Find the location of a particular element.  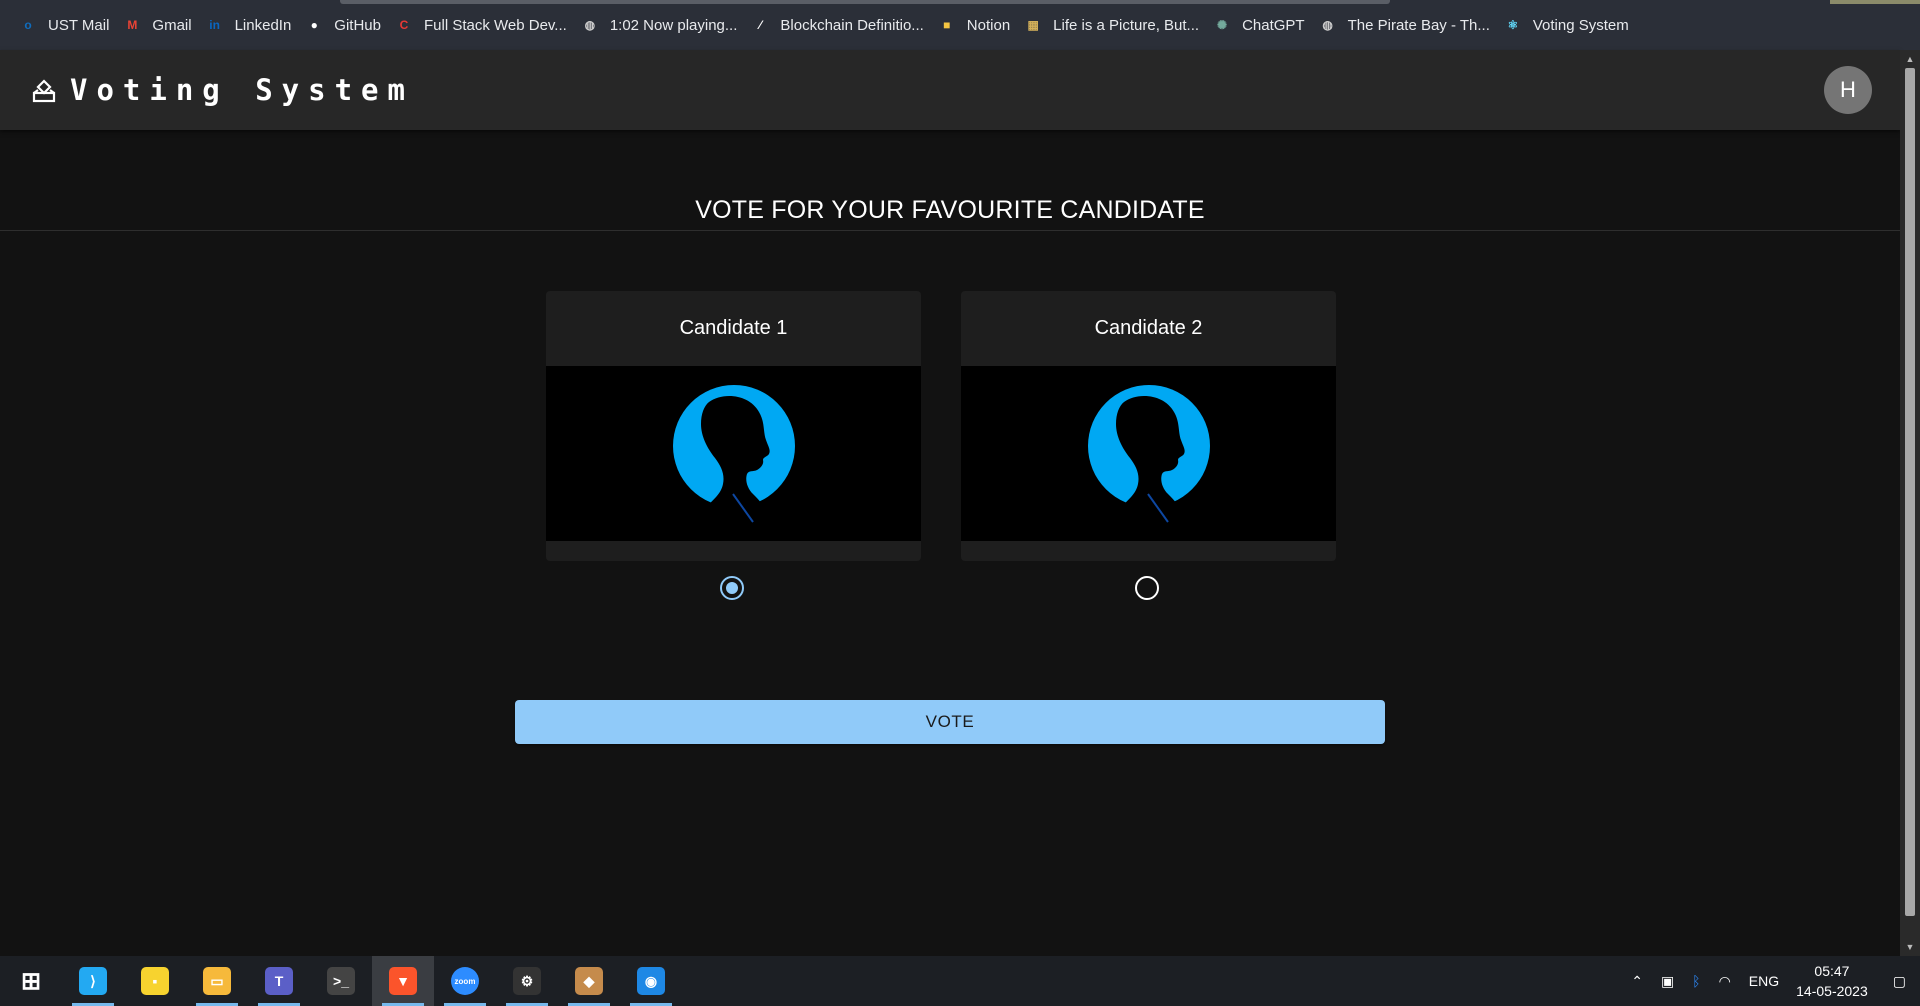

clock-date: 14-05-2023 is located at coordinates (1832, 991).